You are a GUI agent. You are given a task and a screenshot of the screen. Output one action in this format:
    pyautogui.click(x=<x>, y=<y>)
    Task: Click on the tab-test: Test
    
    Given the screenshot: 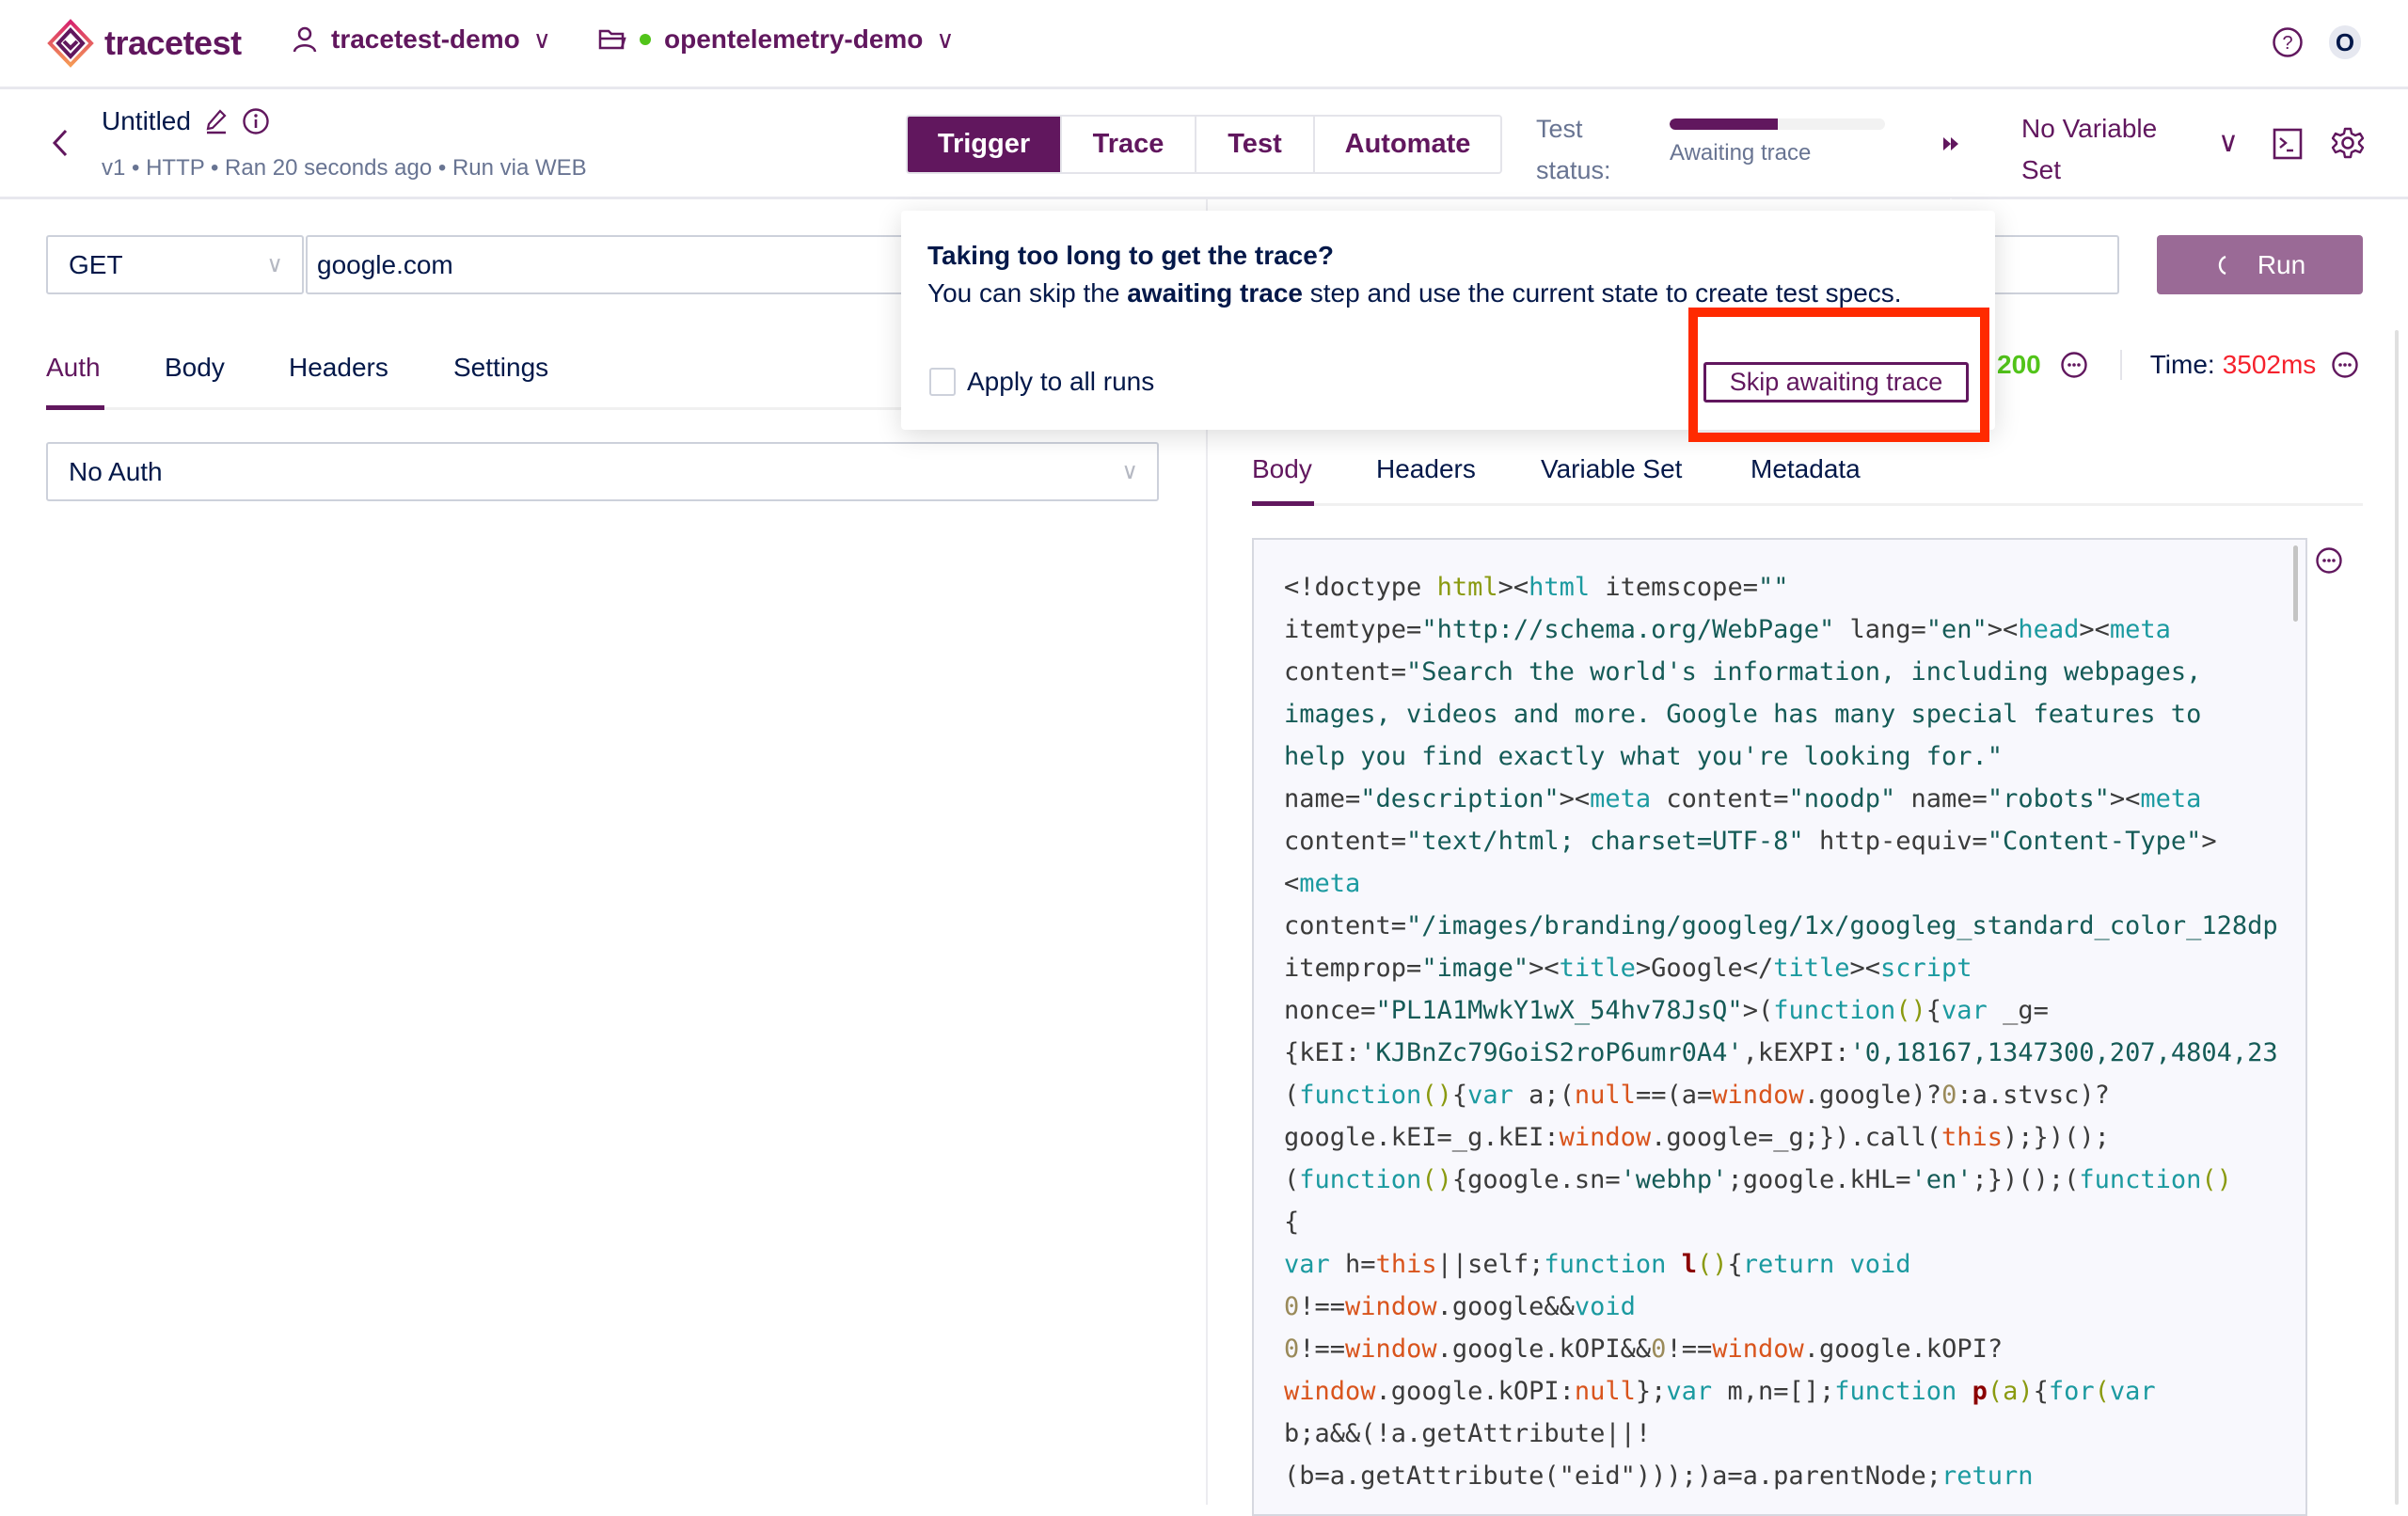 What is the action you would take?
    pyautogui.click(x=1255, y=144)
    